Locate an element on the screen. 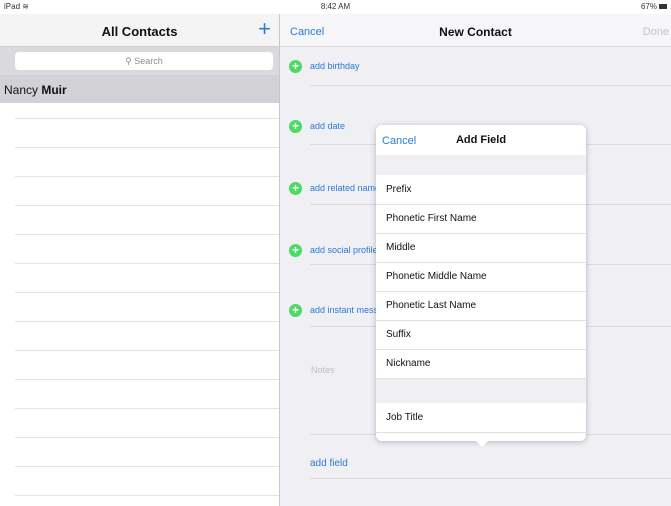 The width and height of the screenshot is (671, 506). add-field-button: add field is located at coordinates (329, 463).